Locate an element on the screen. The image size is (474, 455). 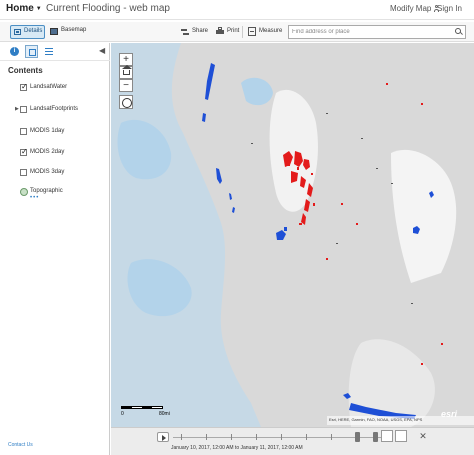
legend-icon is located at coordinates (49, 51).